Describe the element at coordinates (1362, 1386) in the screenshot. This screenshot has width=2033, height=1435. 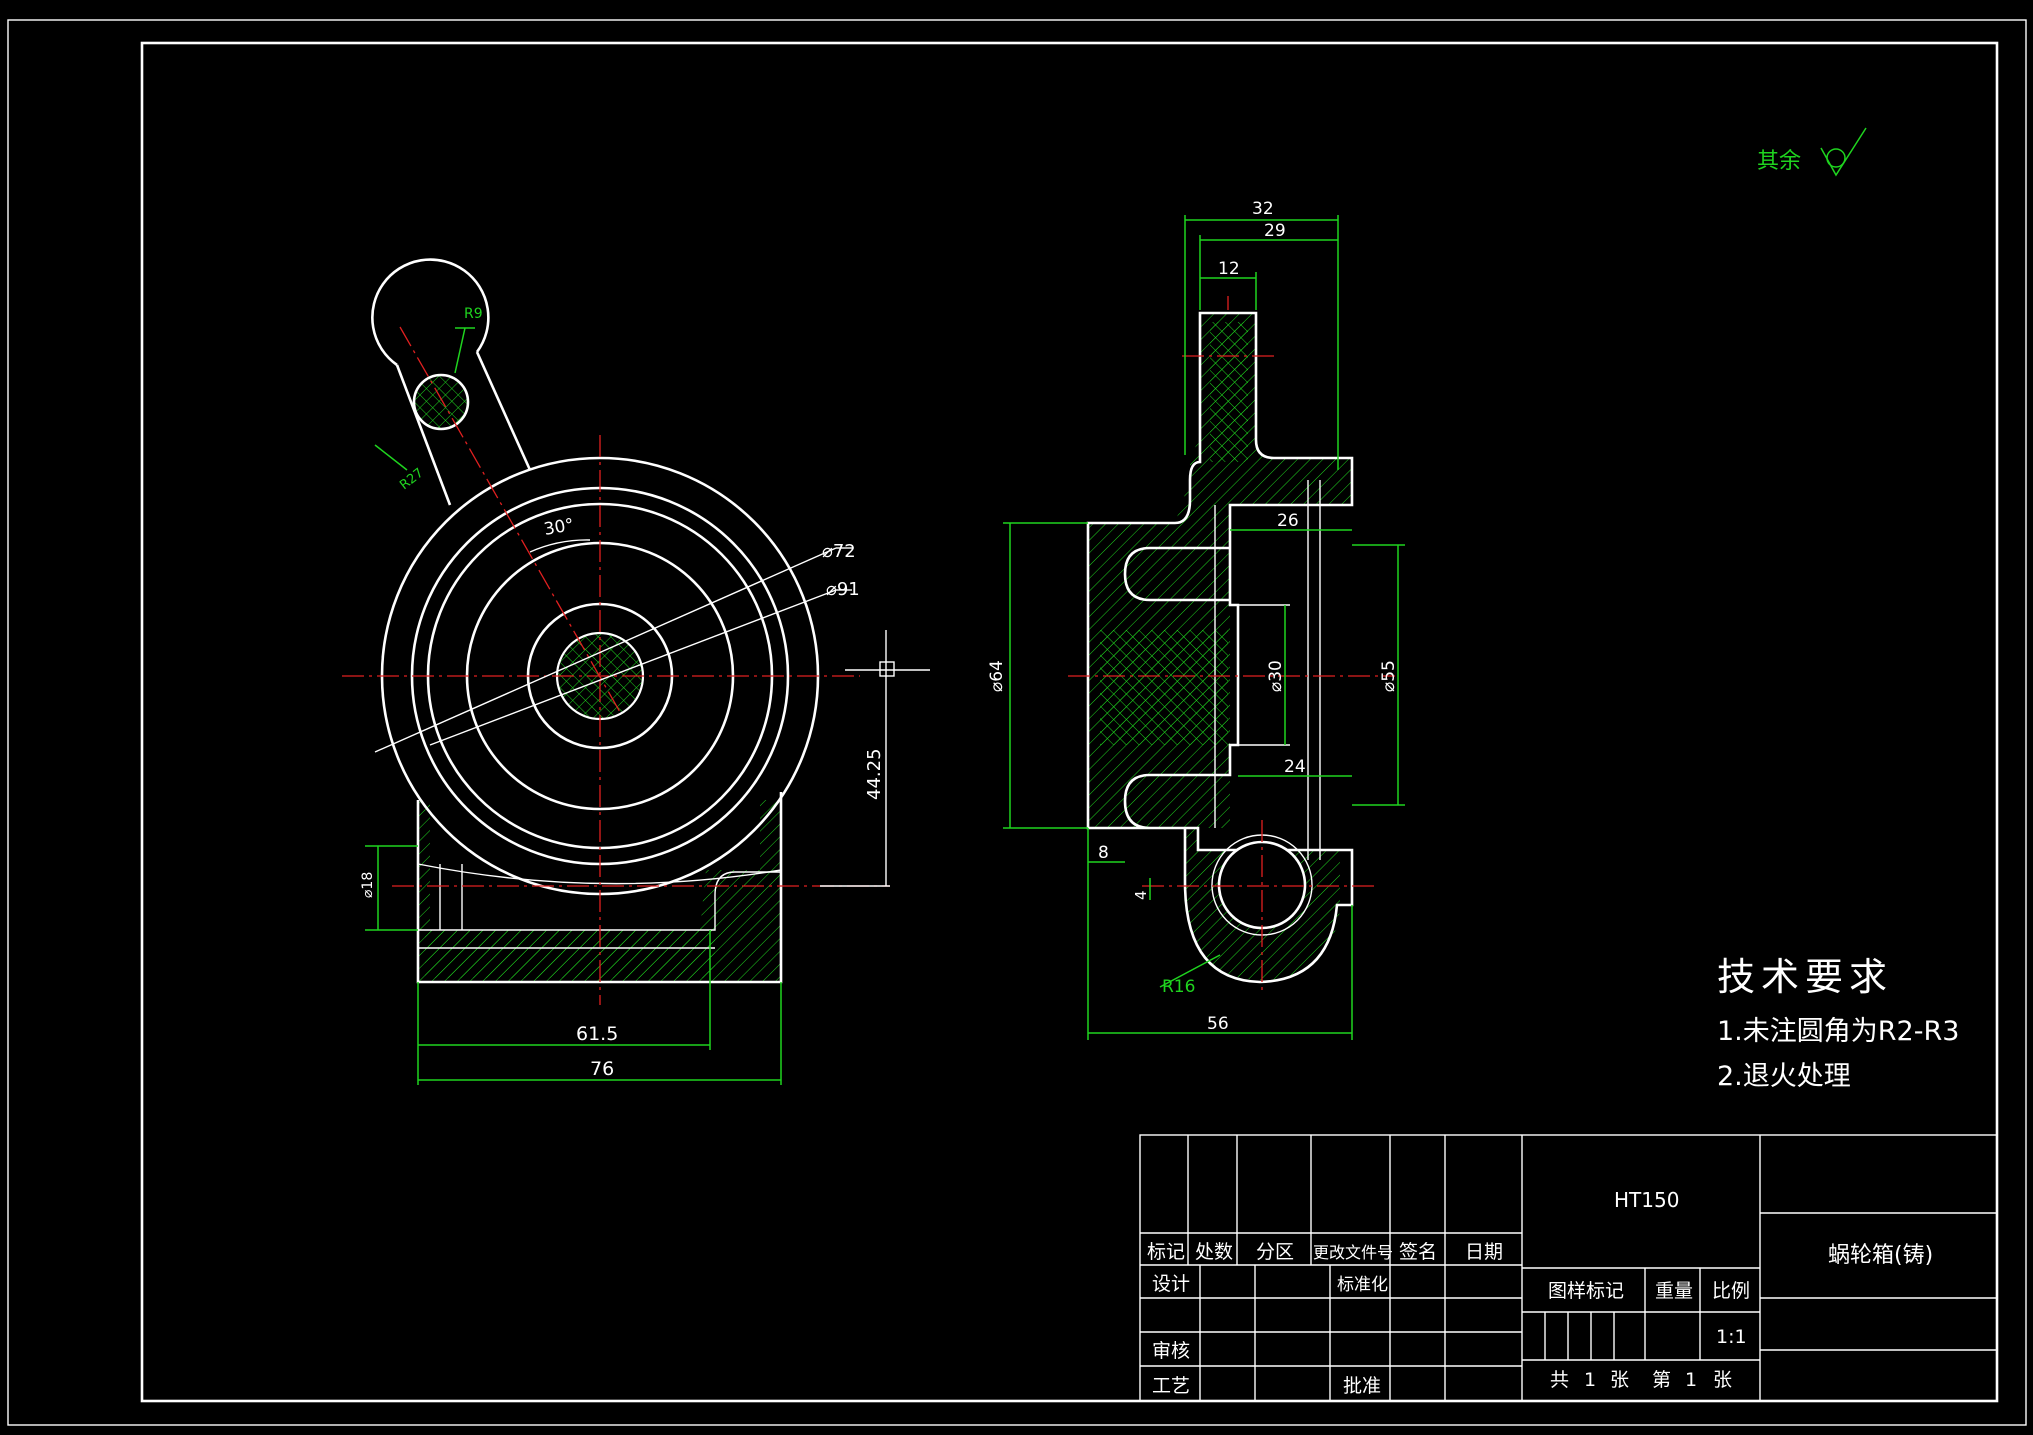
I see `approve-label: 批准` at that location.